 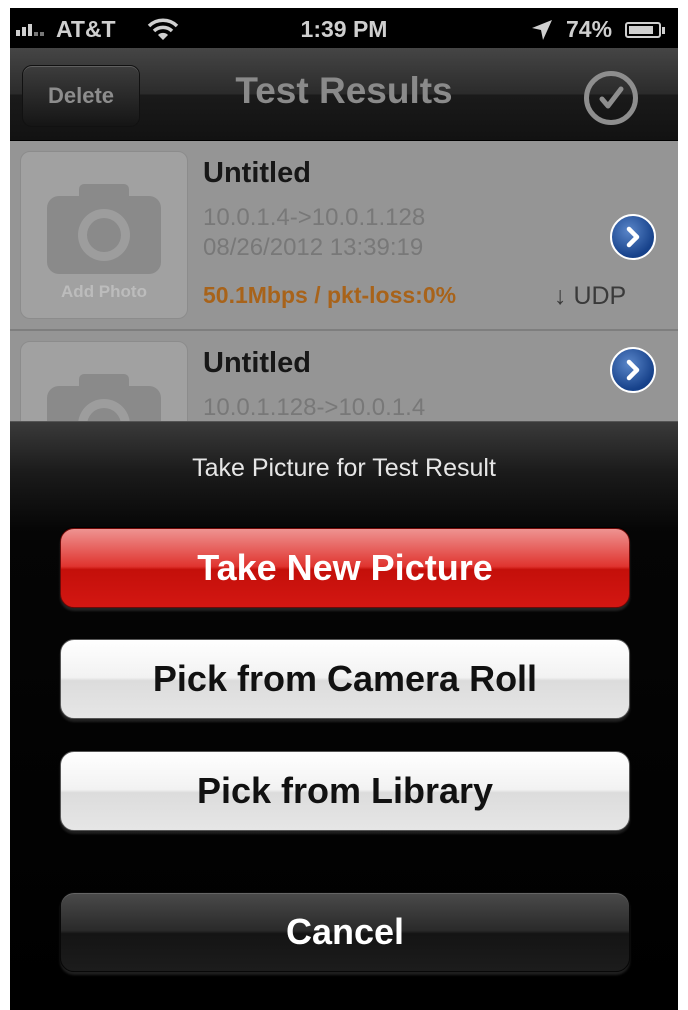 I want to click on camera-icon, so click(x=104, y=229).